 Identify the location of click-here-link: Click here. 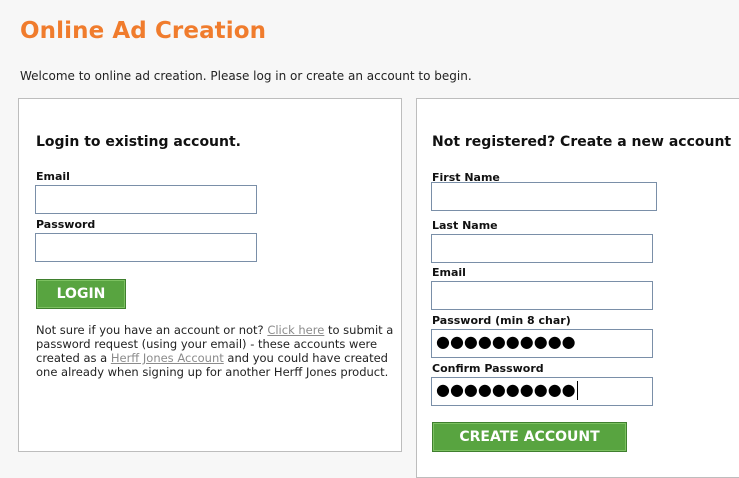
(295, 330).